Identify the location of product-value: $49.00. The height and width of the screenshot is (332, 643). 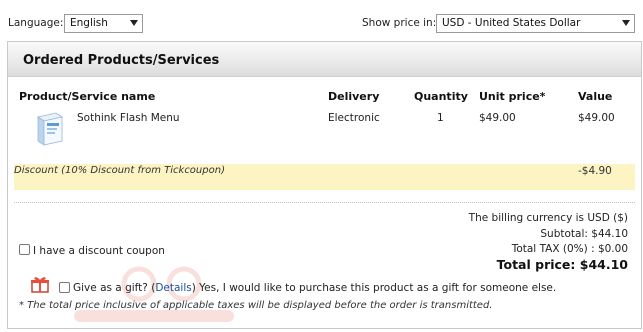
(596, 118).